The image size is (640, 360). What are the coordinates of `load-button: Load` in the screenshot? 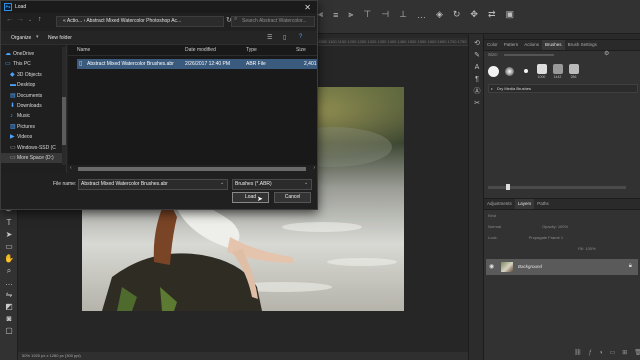 It's located at (250, 197).